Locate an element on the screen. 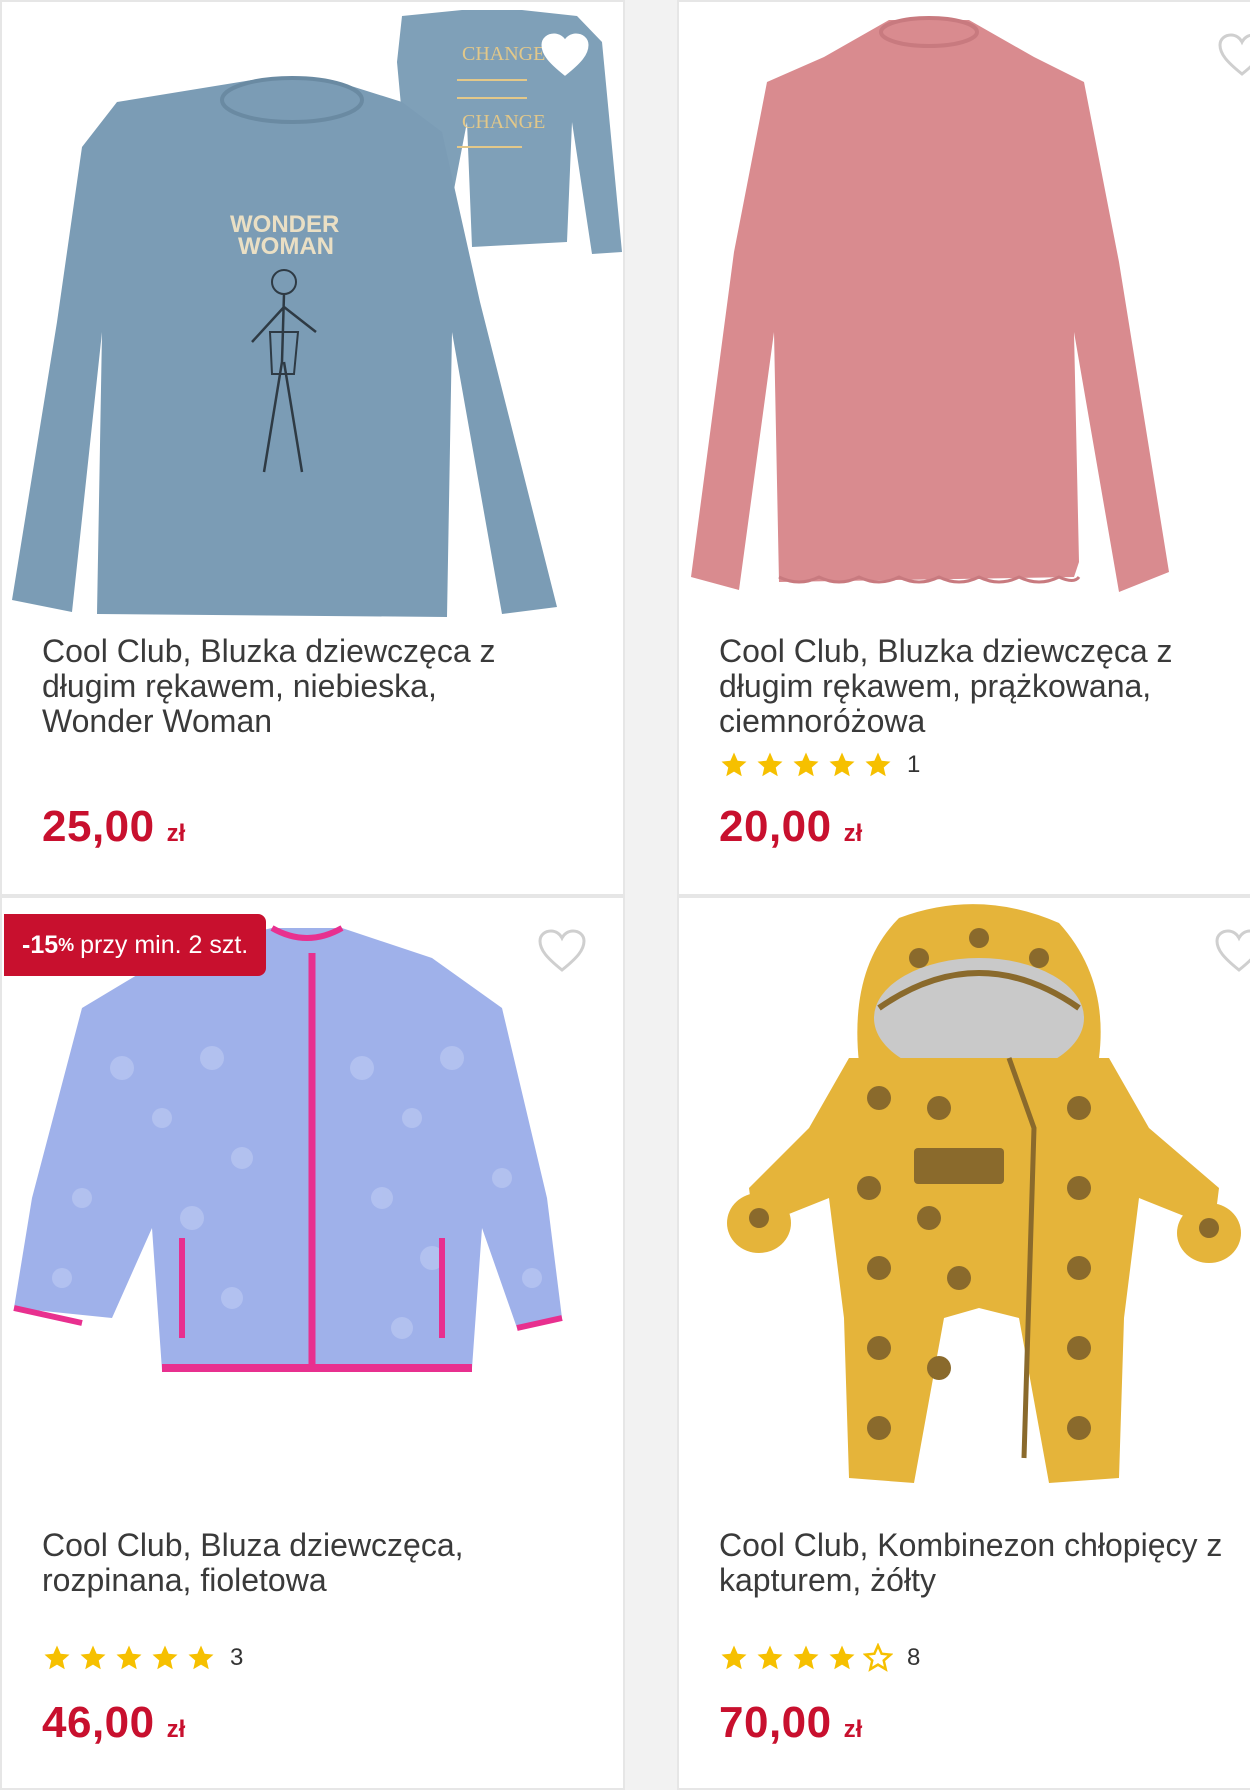  product-title-line: rozpinana, fioletowa is located at coordinates (184, 1580).